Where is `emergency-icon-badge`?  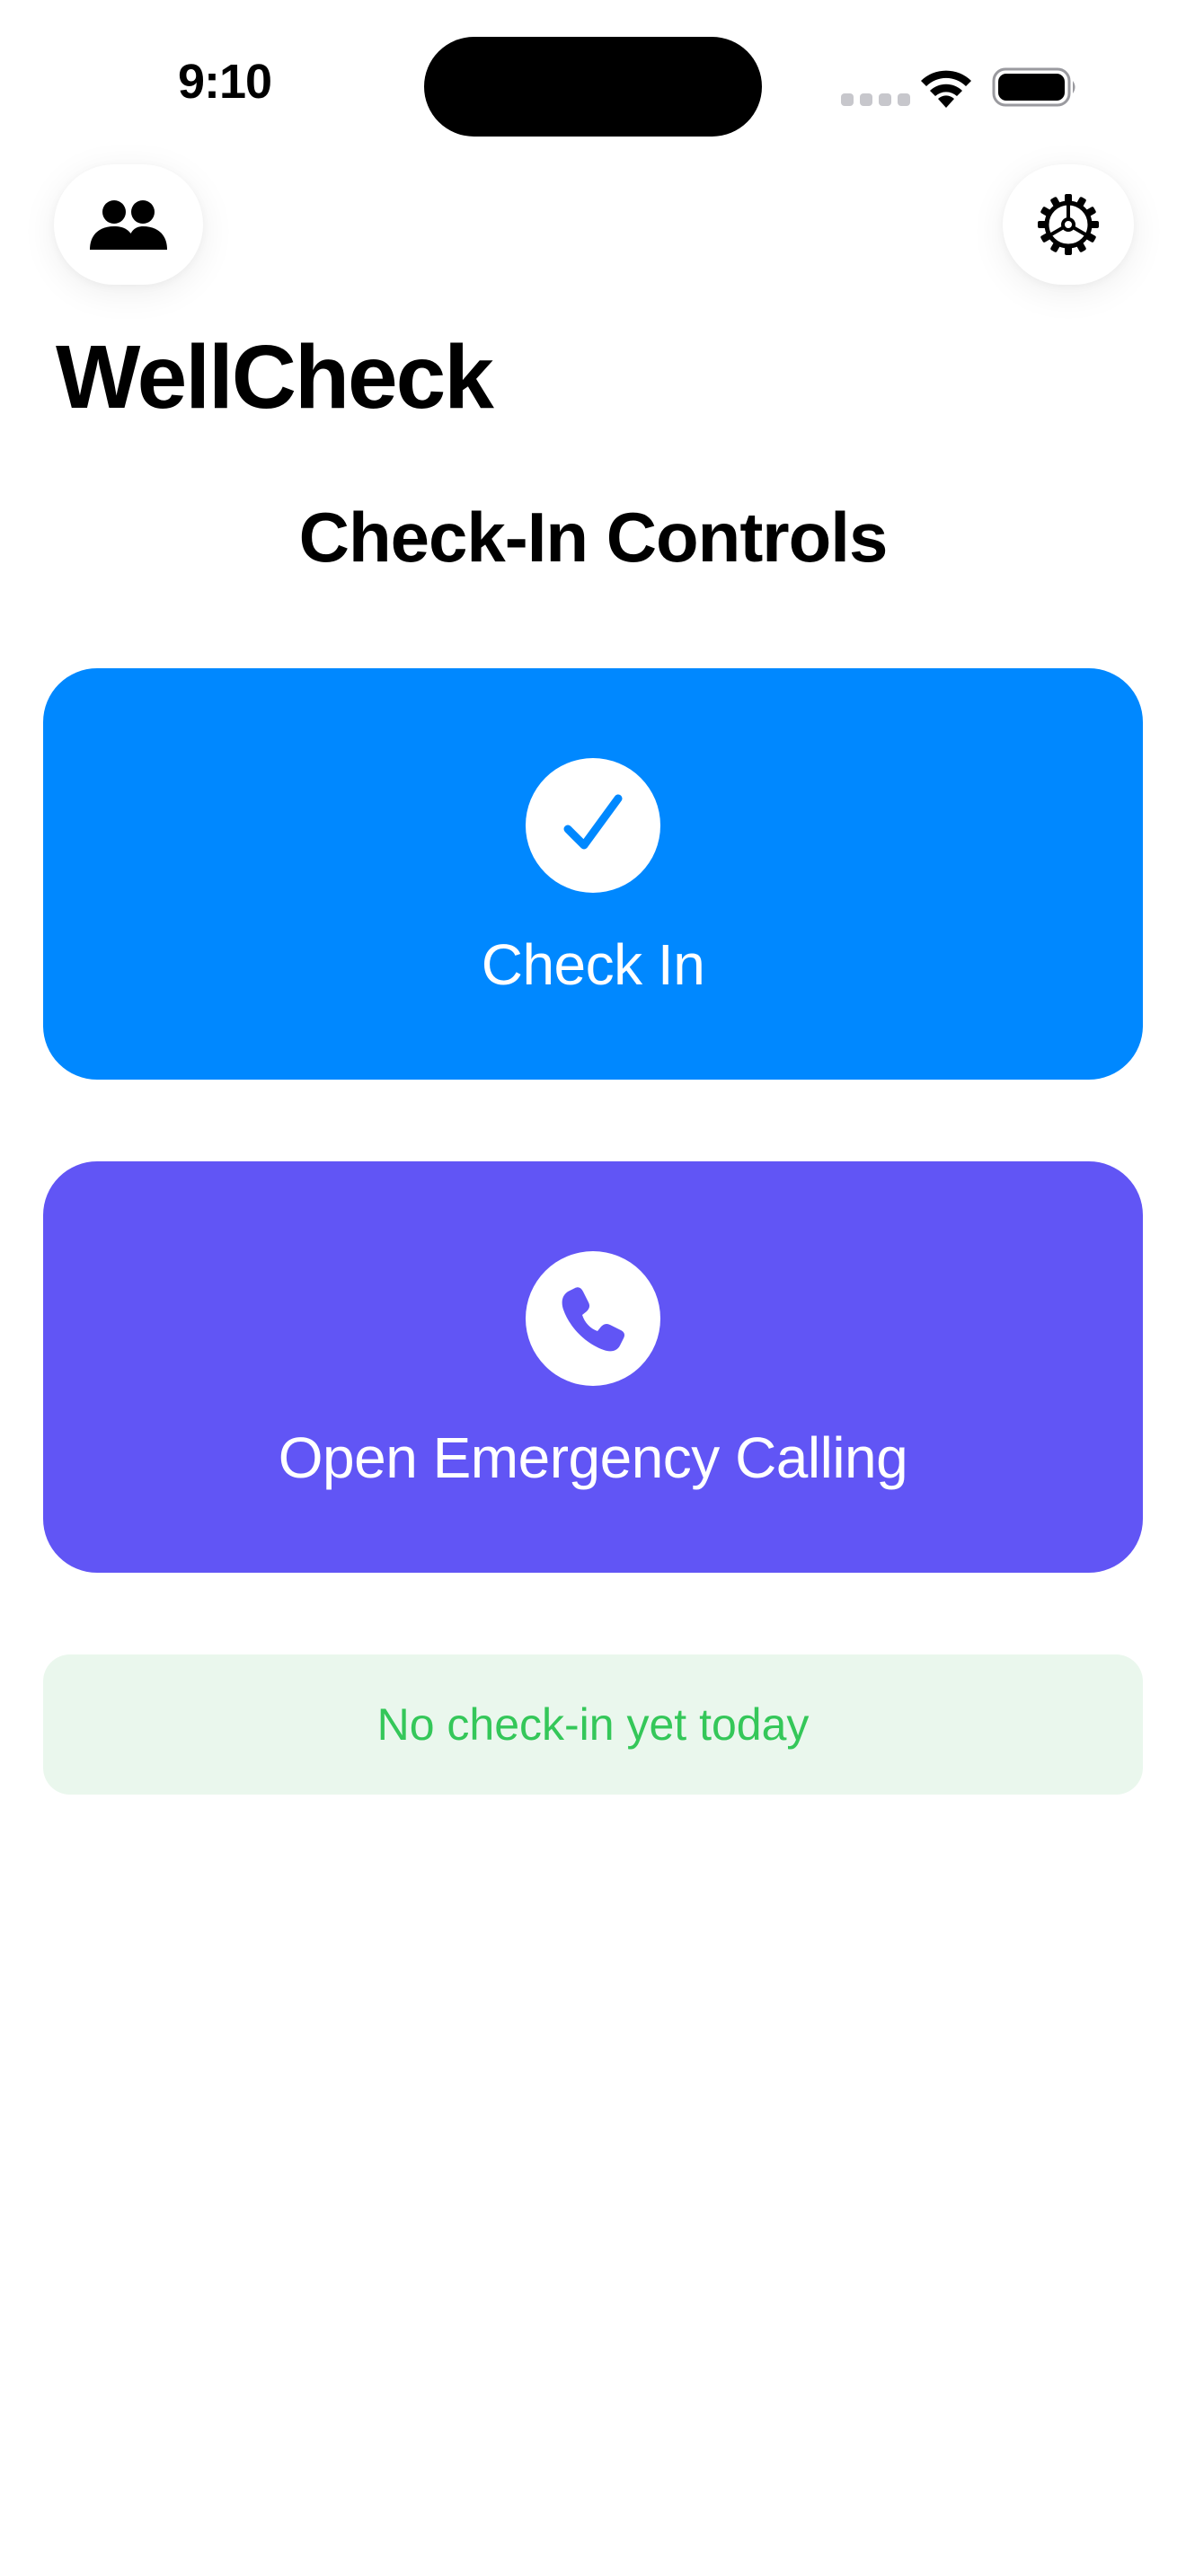 emergency-icon-badge is located at coordinates (593, 1318).